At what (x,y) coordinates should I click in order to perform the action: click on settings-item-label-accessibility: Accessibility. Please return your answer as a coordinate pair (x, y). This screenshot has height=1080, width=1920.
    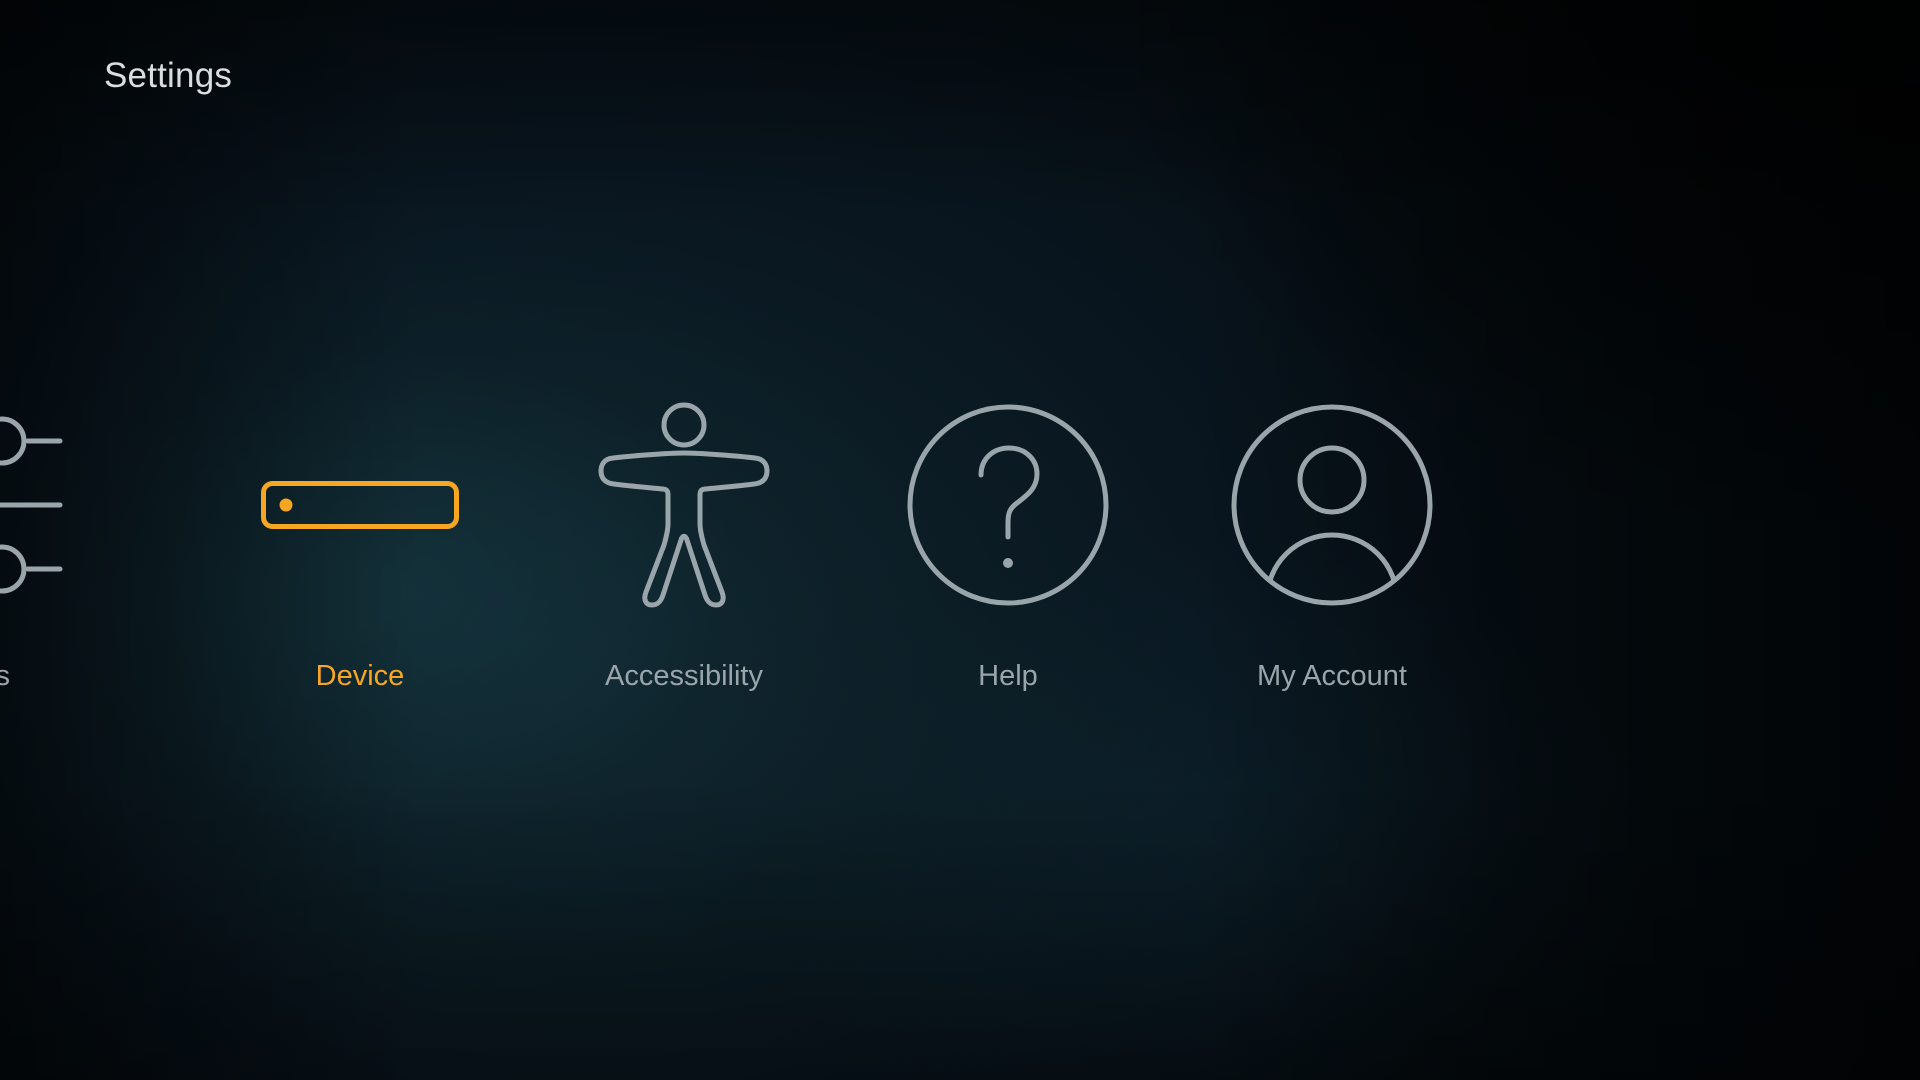
    Looking at the image, I should click on (684, 676).